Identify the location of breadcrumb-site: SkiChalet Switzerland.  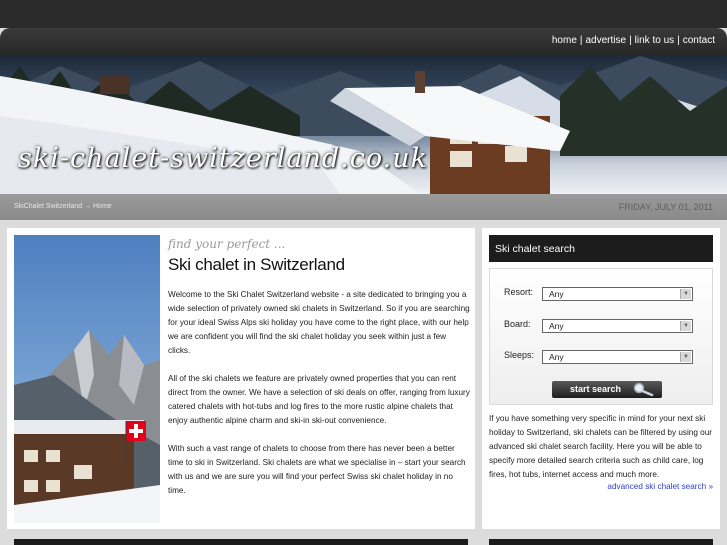
(48, 206).